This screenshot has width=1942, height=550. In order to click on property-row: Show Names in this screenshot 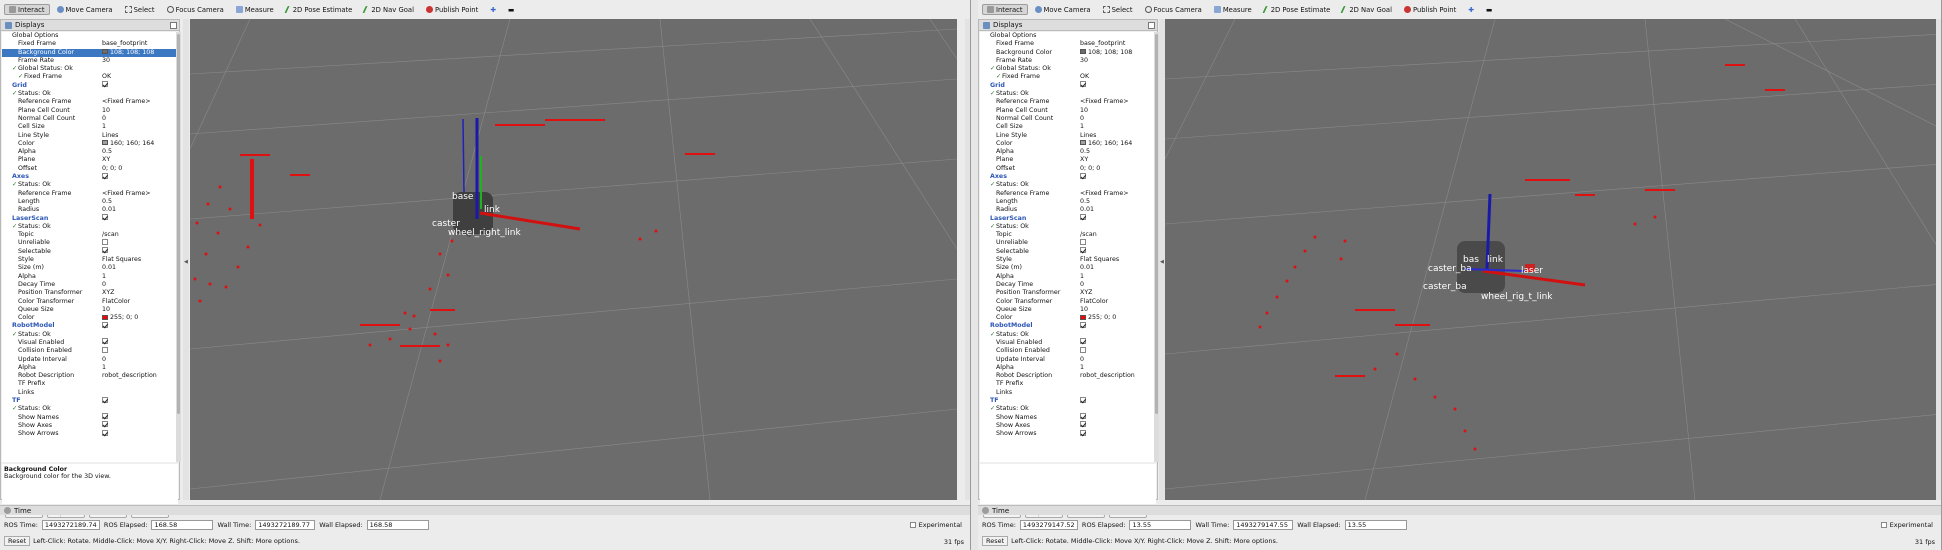, I will do `click(89, 417)`.